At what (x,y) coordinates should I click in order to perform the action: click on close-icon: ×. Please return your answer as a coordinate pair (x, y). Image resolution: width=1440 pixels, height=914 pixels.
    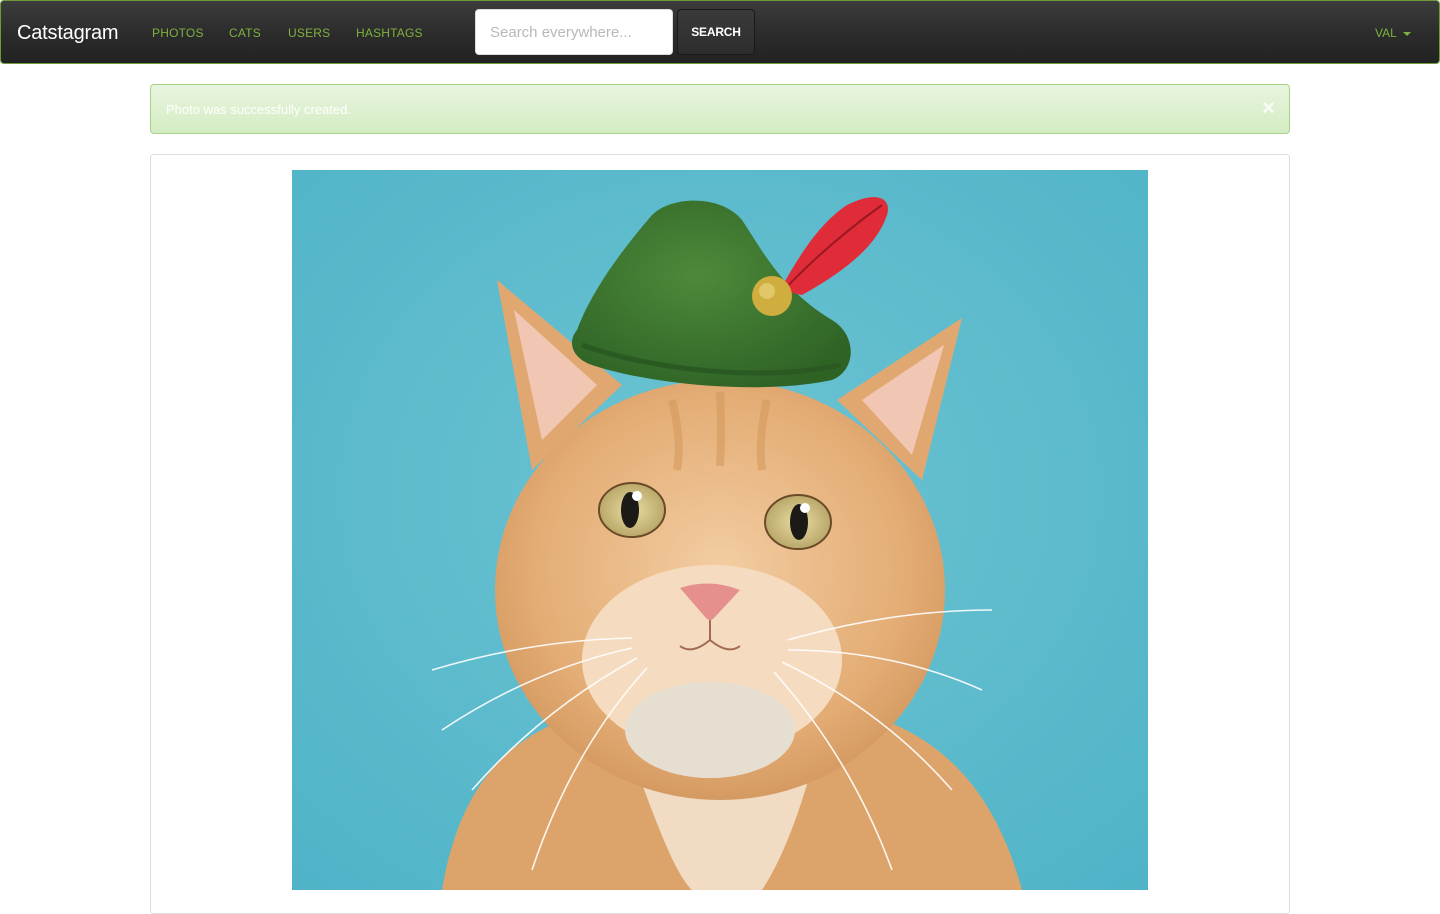
    Looking at the image, I should click on (1268, 108).